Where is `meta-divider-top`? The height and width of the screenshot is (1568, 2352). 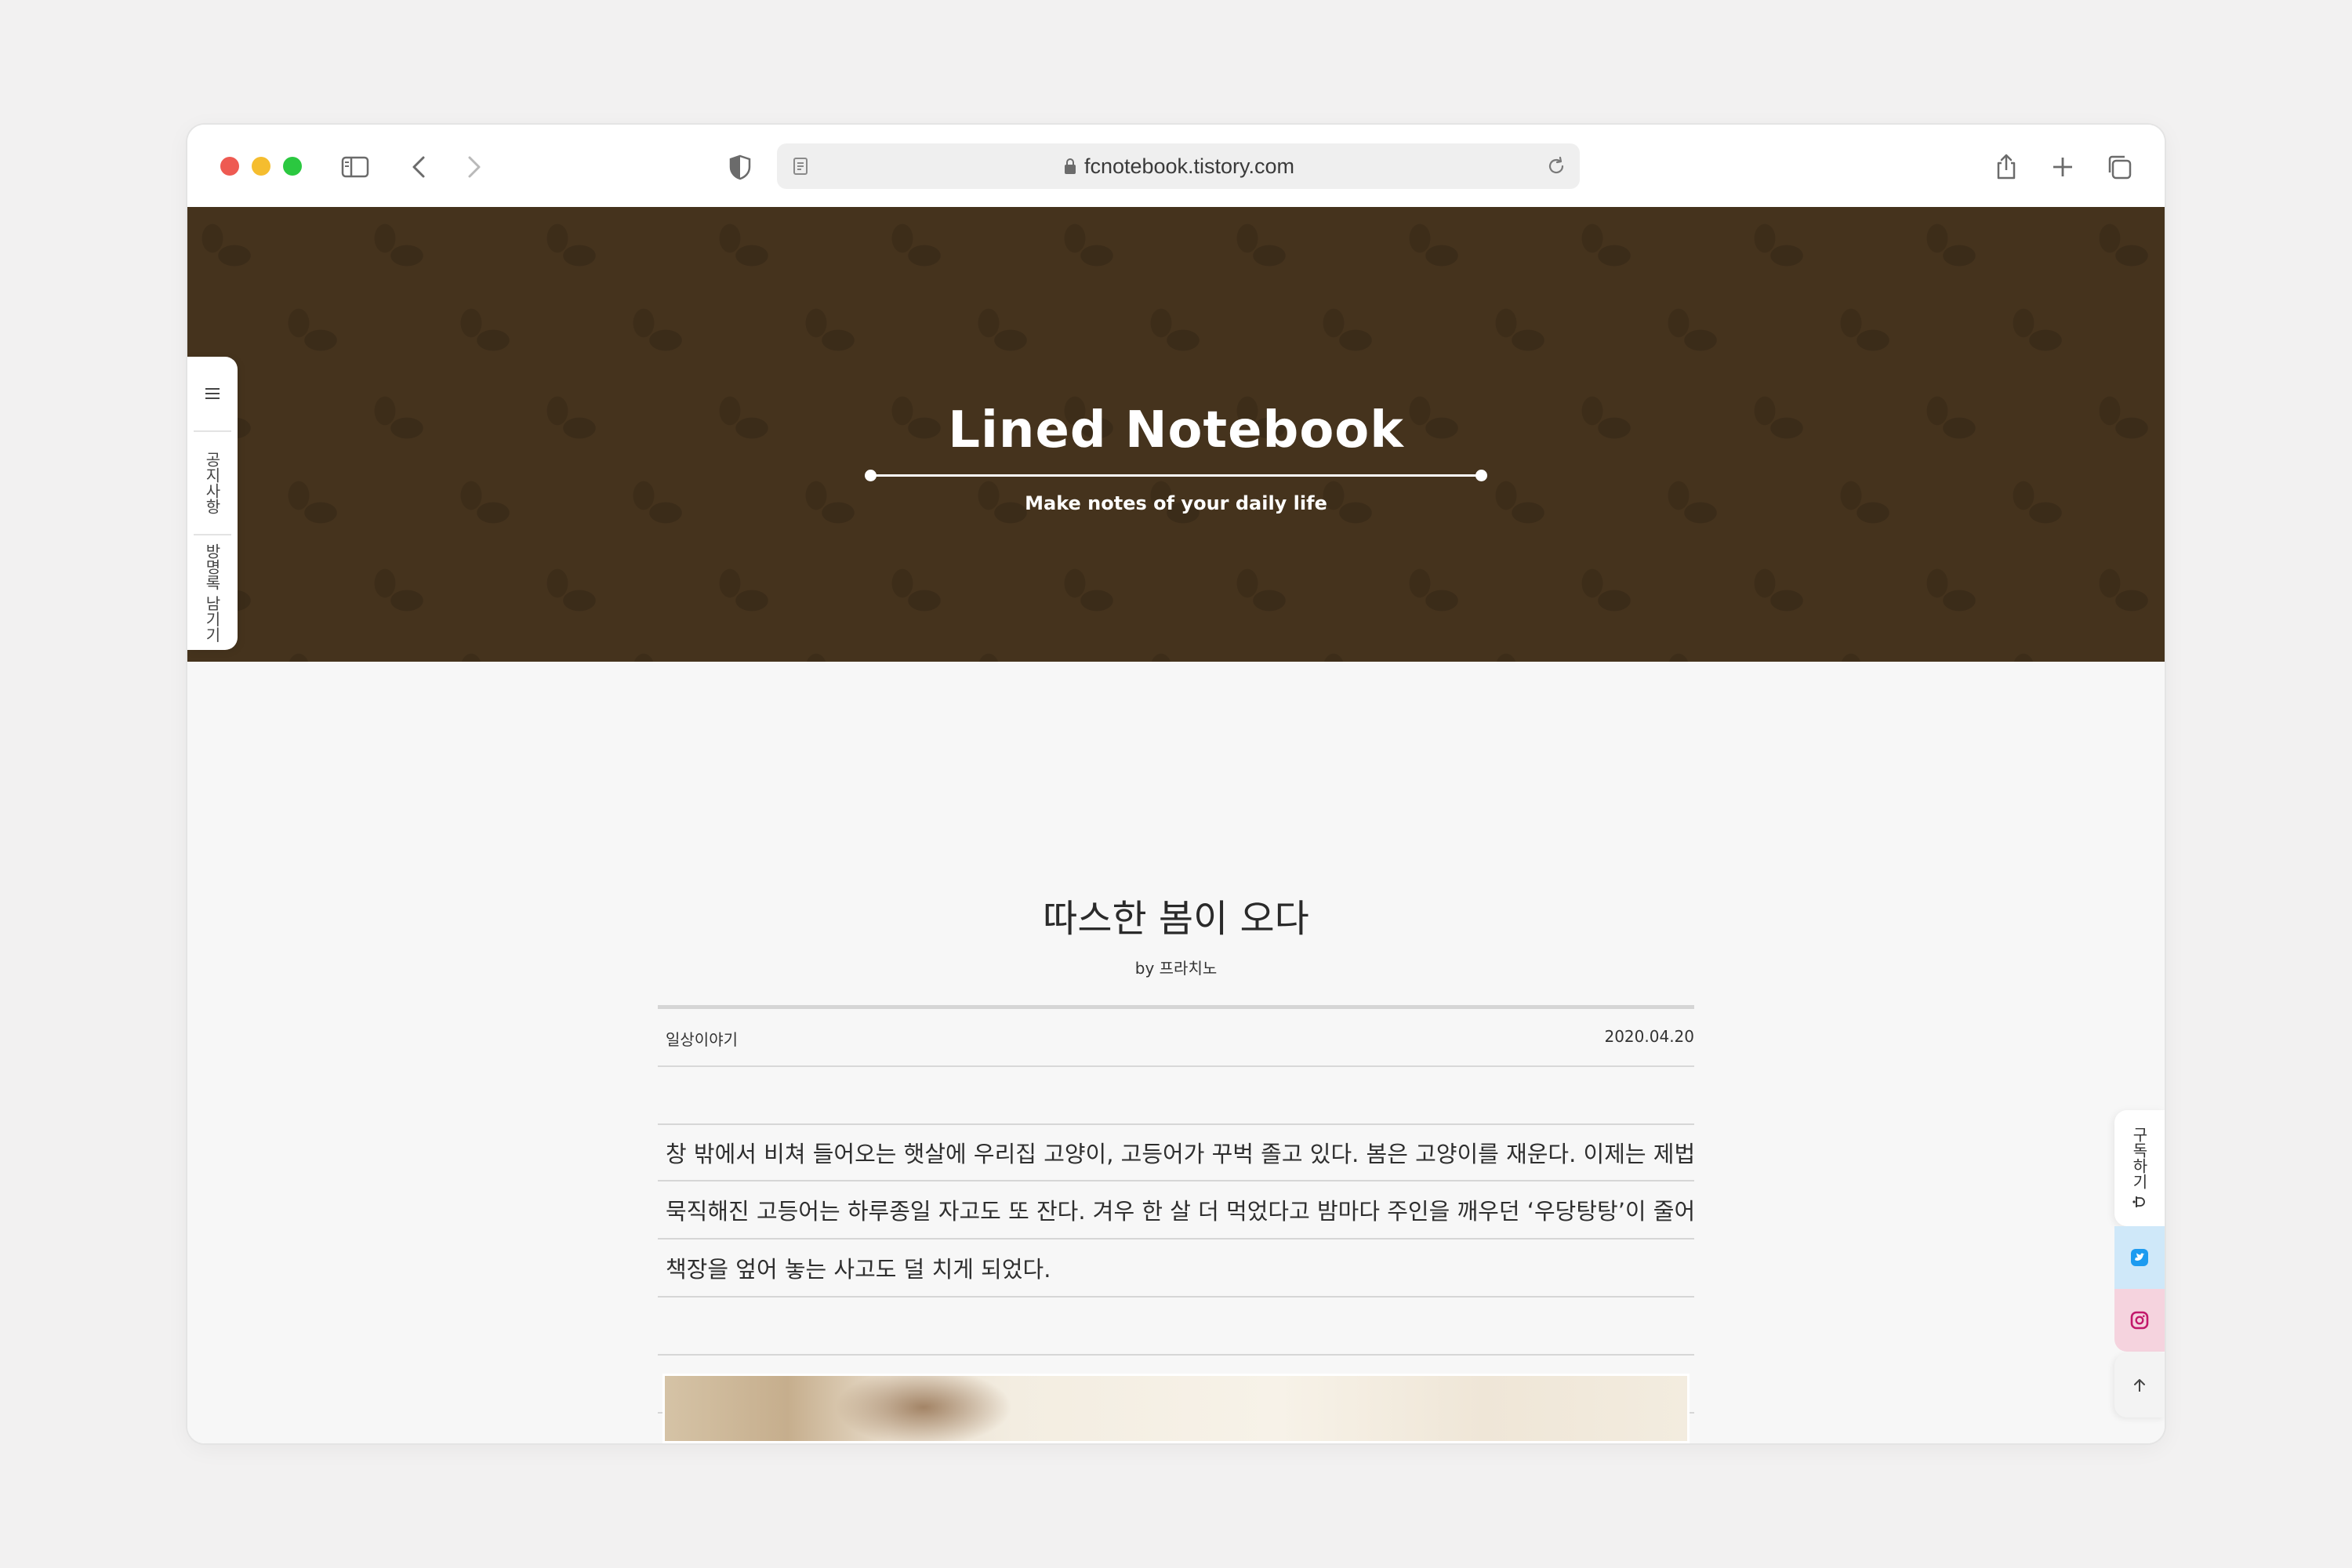 meta-divider-top is located at coordinates (1176, 1007).